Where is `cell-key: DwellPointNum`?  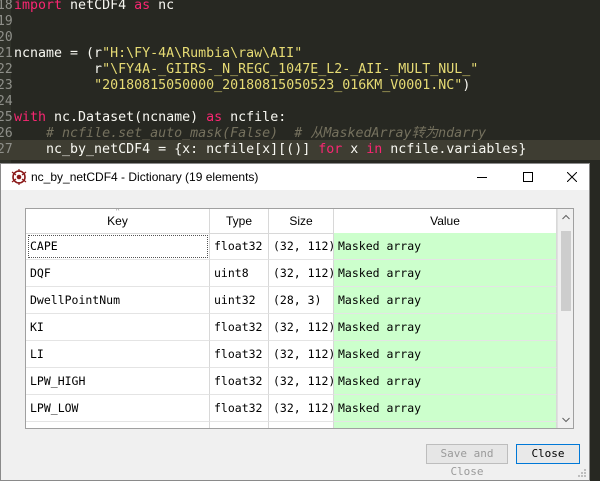 cell-key: DwellPointNum is located at coordinates (118, 300).